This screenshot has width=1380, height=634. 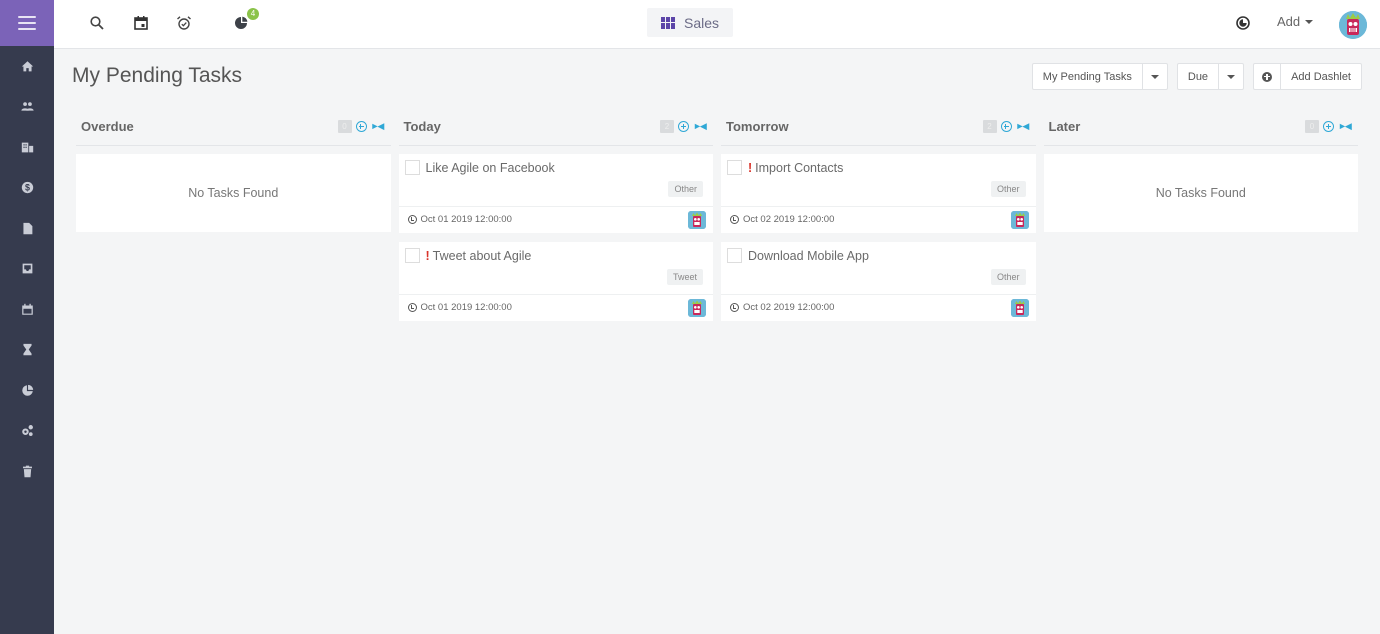 I want to click on task-name: Download Mobile App, so click(x=808, y=256).